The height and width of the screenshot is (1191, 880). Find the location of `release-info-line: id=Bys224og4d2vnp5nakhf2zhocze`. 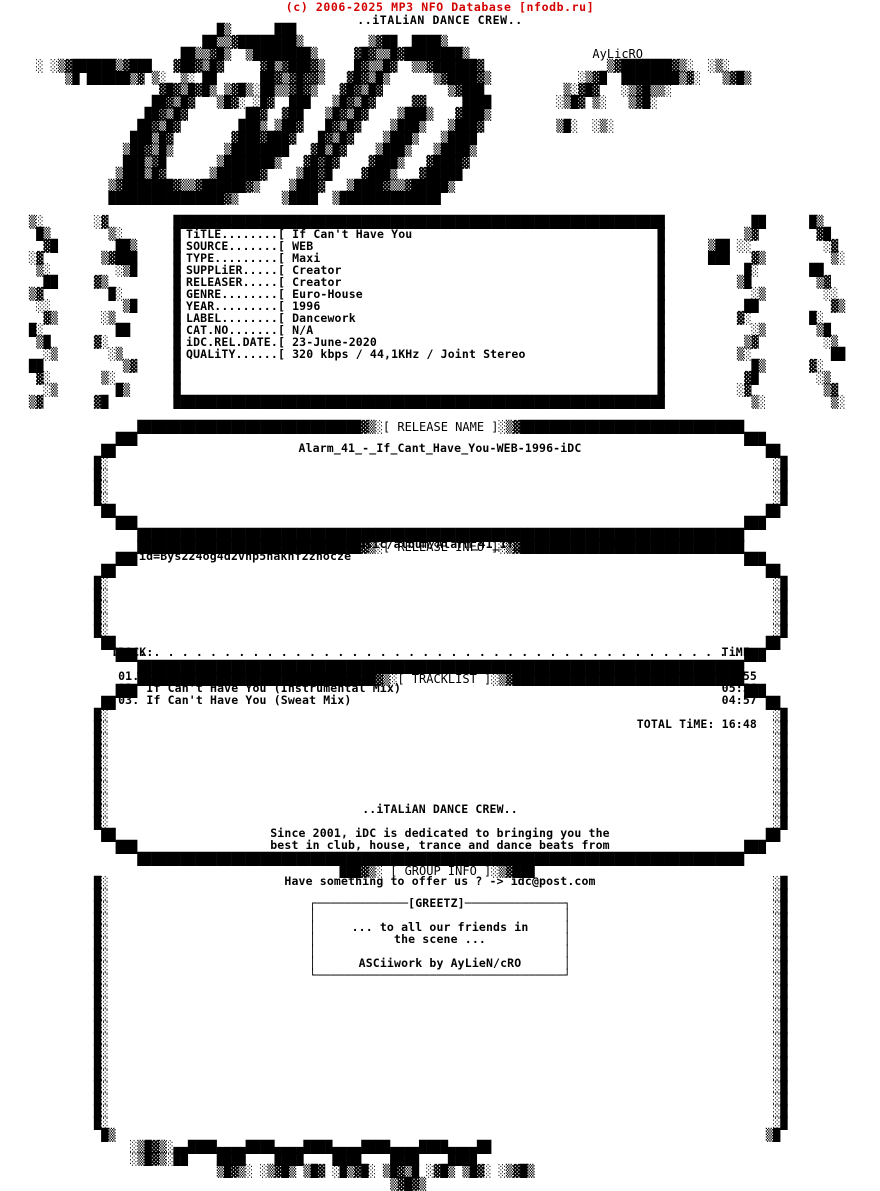

release-info-line: id=Bys224og4d2vnp5nakhf2zhocze is located at coordinates (245, 556).